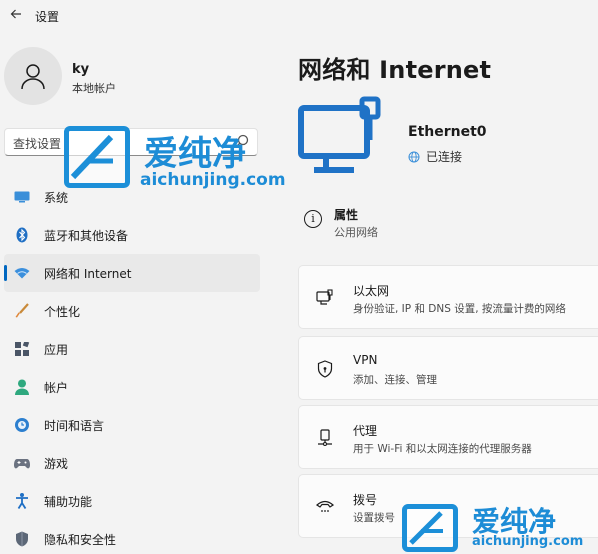 This screenshot has width=598, height=554. Describe the element at coordinates (448, 437) in the screenshot. I see `card-proxy: 代理 用于 Wi-Fi 和以太网连接的代理服务器` at that location.